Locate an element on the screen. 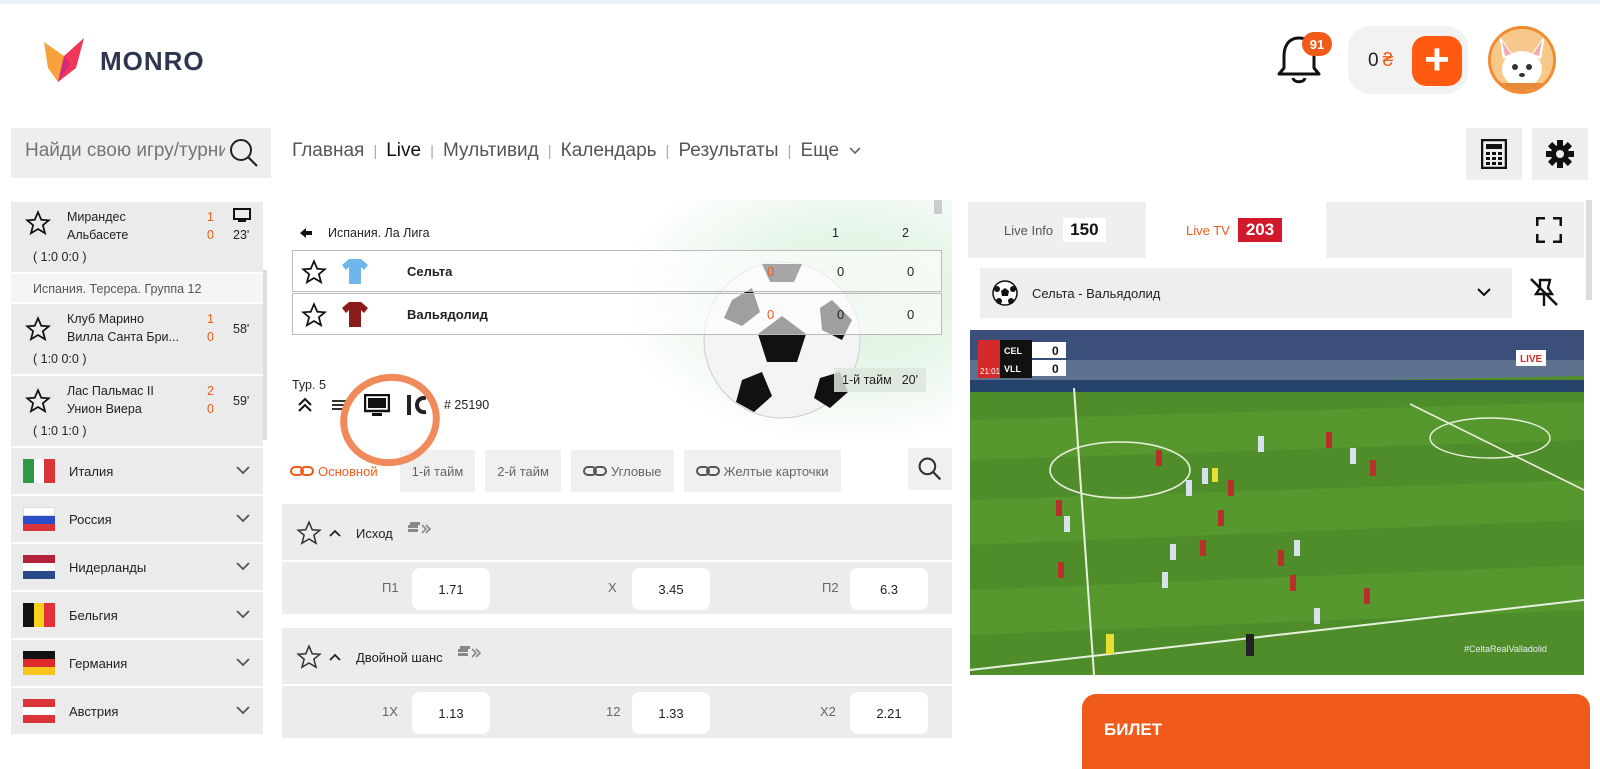 This screenshot has width=1600, height=769. tv-icon is located at coordinates (242, 216).